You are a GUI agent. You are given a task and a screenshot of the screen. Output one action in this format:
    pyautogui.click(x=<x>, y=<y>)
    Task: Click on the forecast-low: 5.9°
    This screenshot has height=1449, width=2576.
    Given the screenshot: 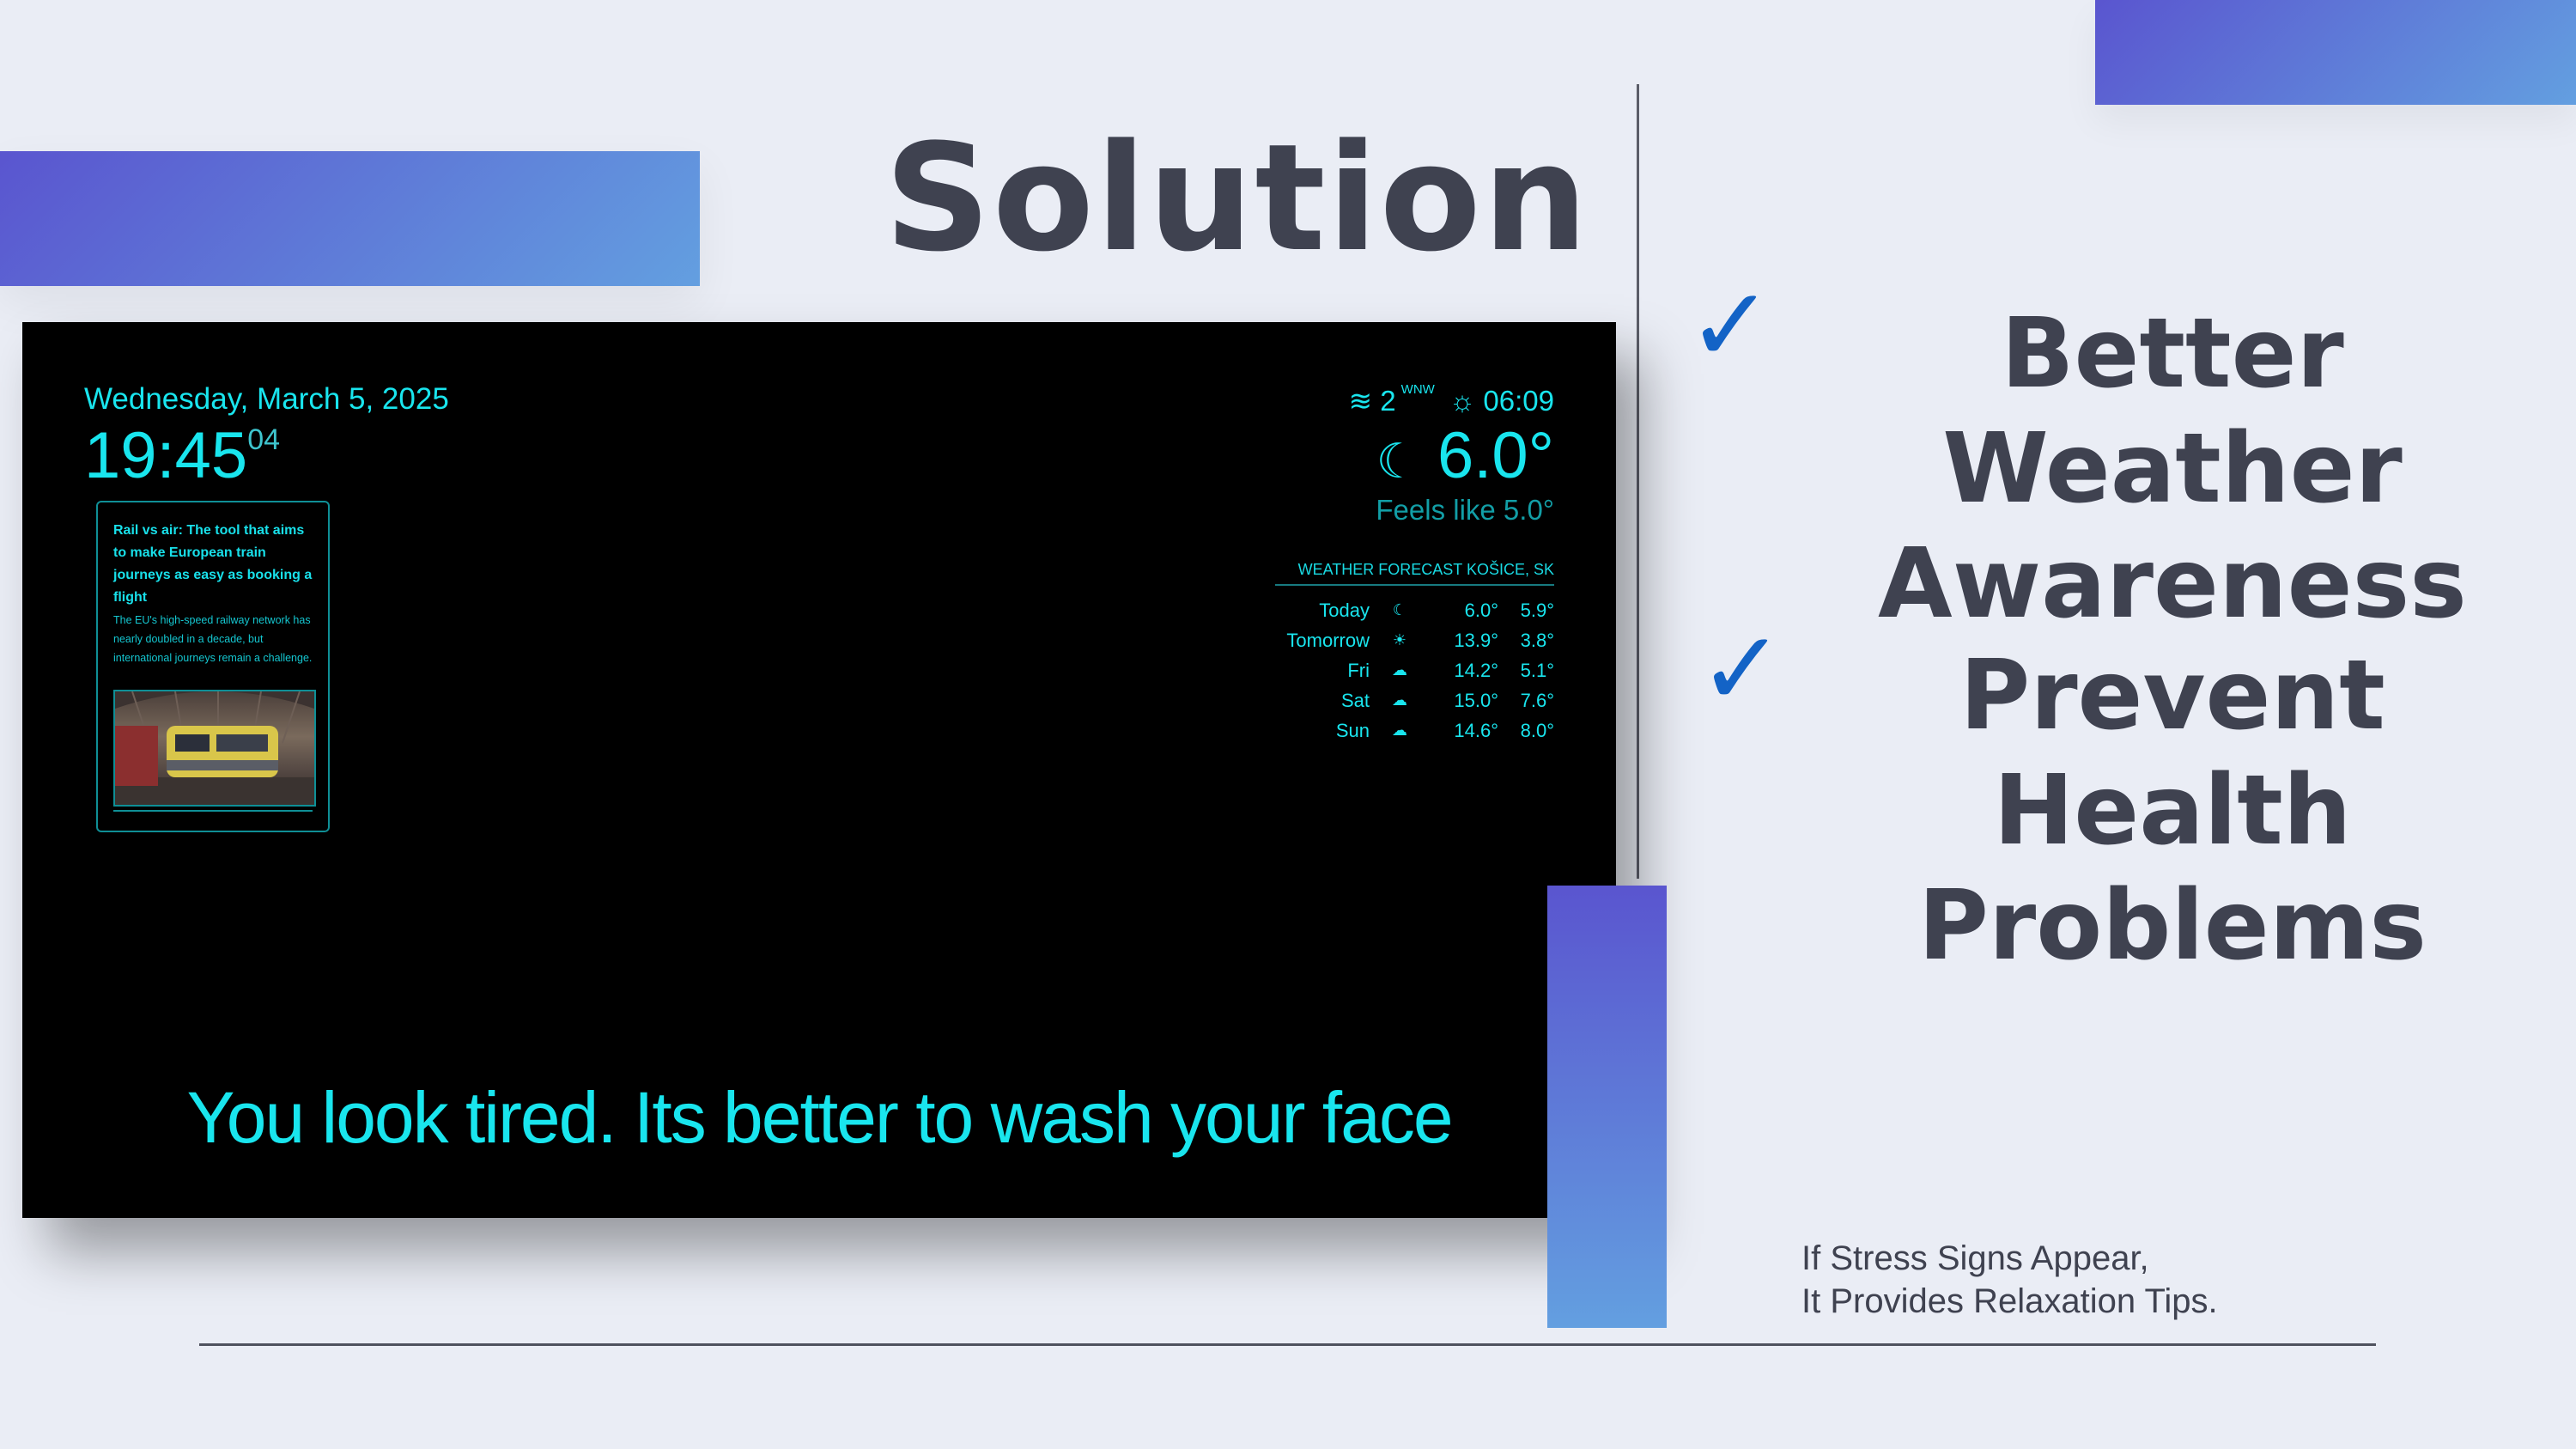 What is the action you would take?
    pyautogui.click(x=1537, y=610)
    